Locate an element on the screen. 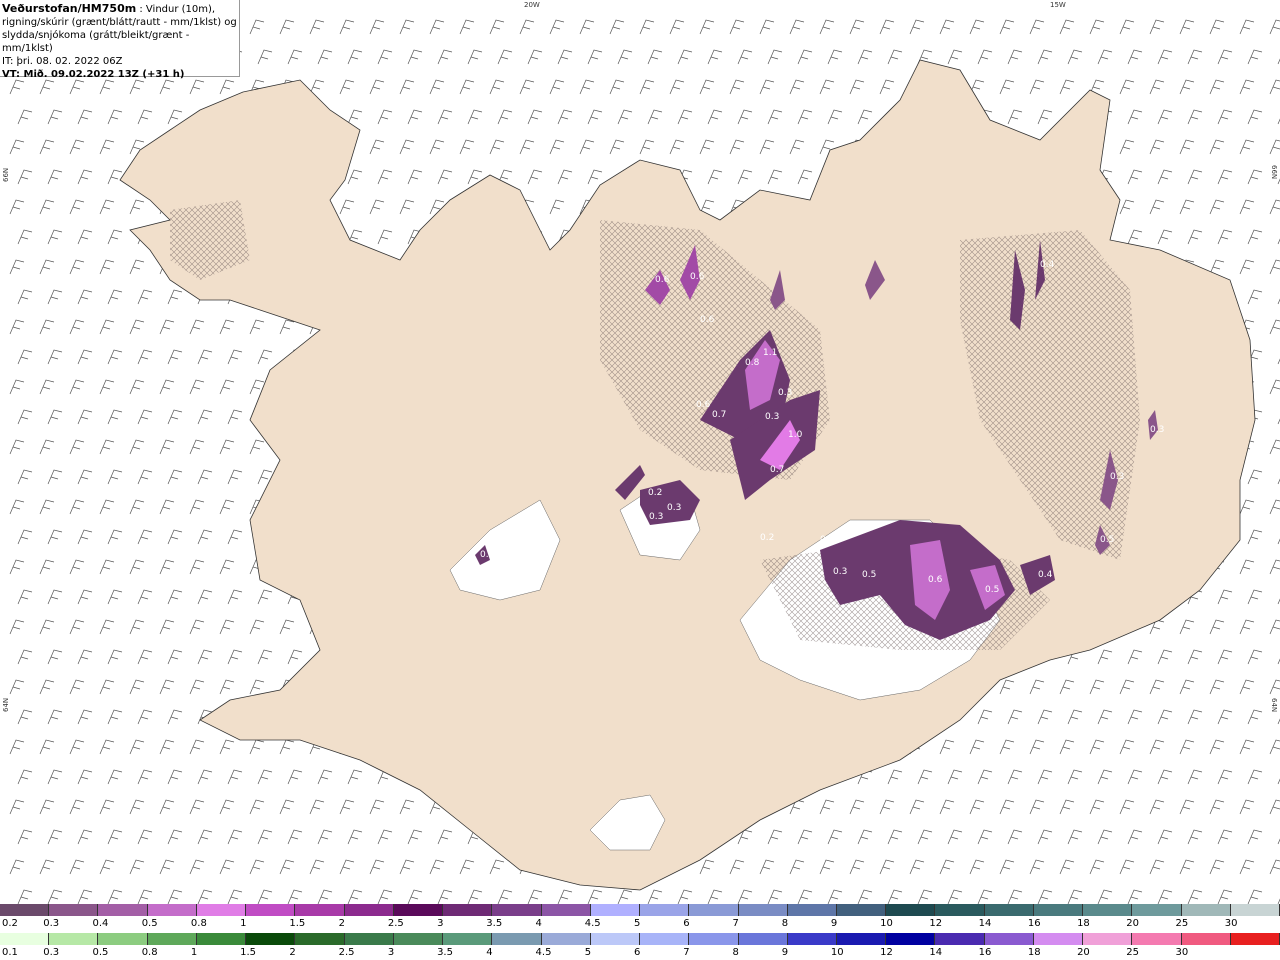  legend-label: 0.5 is located at coordinates (100, 952).